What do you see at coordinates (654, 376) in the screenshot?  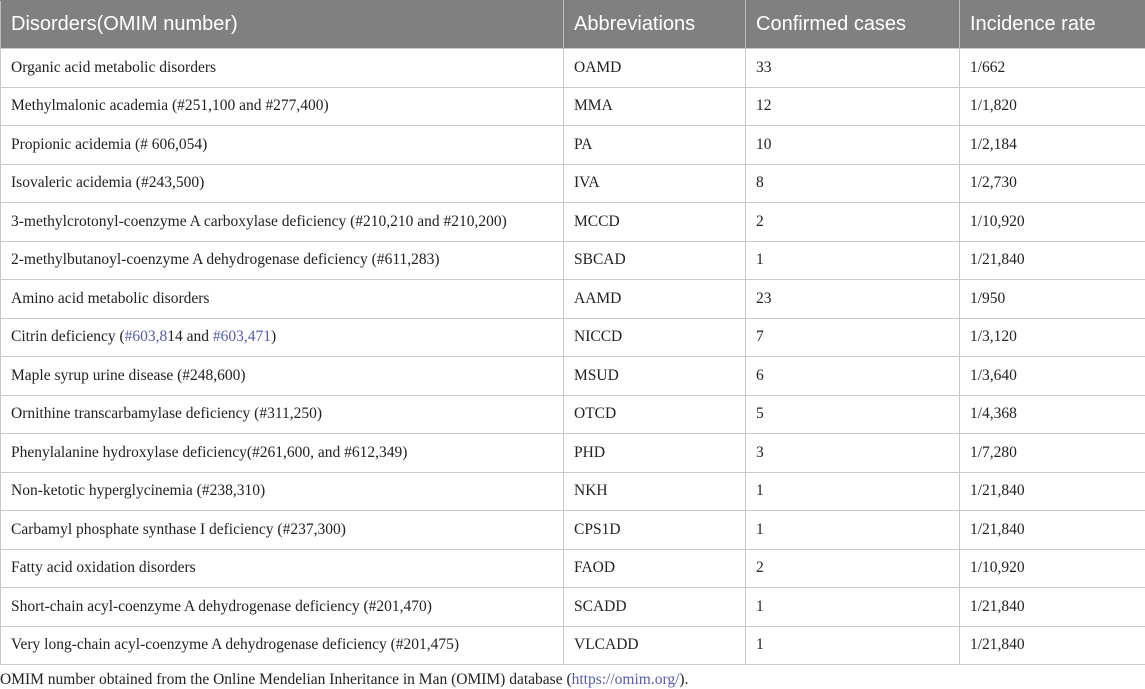 I see `cell-abbreviation: MSUD` at bounding box center [654, 376].